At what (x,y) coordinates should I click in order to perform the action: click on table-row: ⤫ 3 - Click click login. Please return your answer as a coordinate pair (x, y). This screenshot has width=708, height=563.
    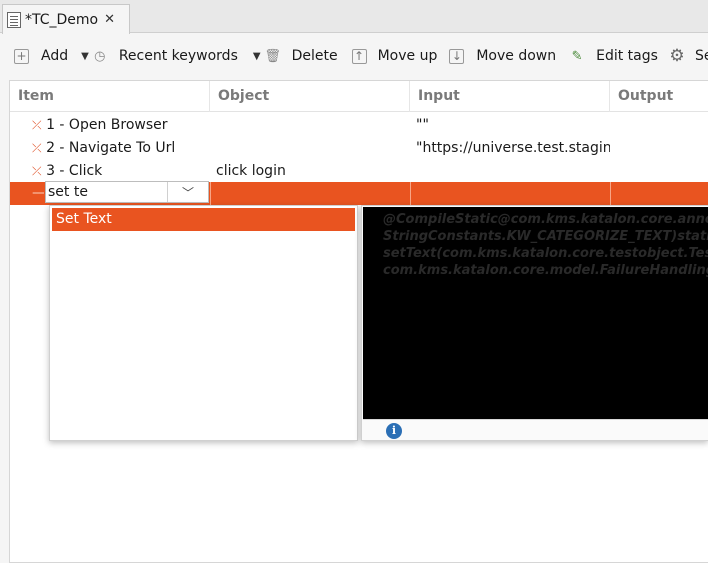
    Looking at the image, I should click on (359, 171).